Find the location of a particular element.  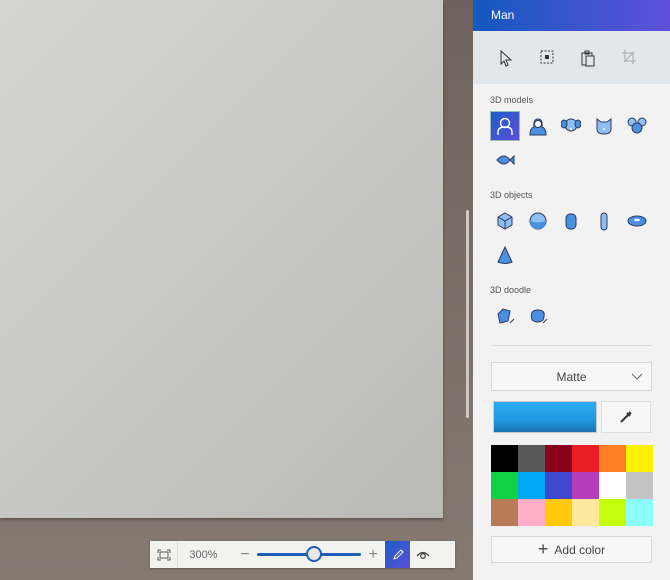

eye-icon is located at coordinates (423, 555).